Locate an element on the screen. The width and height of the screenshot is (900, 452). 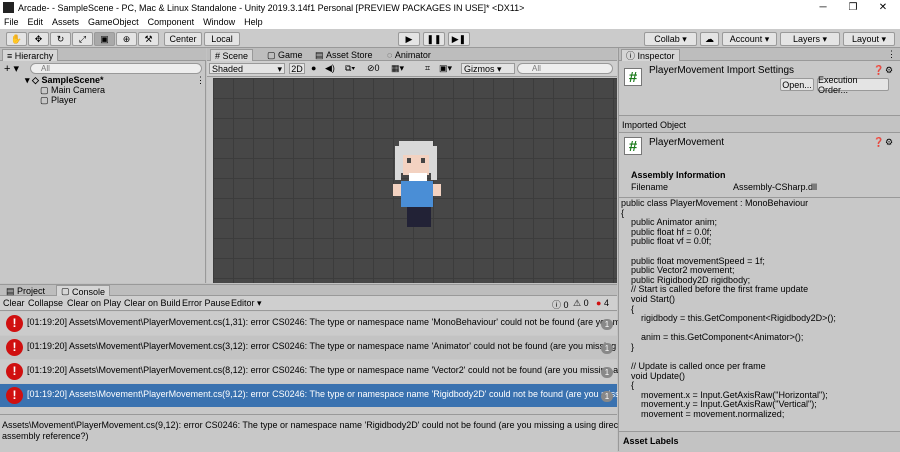
transform-tool-icon: ⊕ is located at coordinates (126, 39).